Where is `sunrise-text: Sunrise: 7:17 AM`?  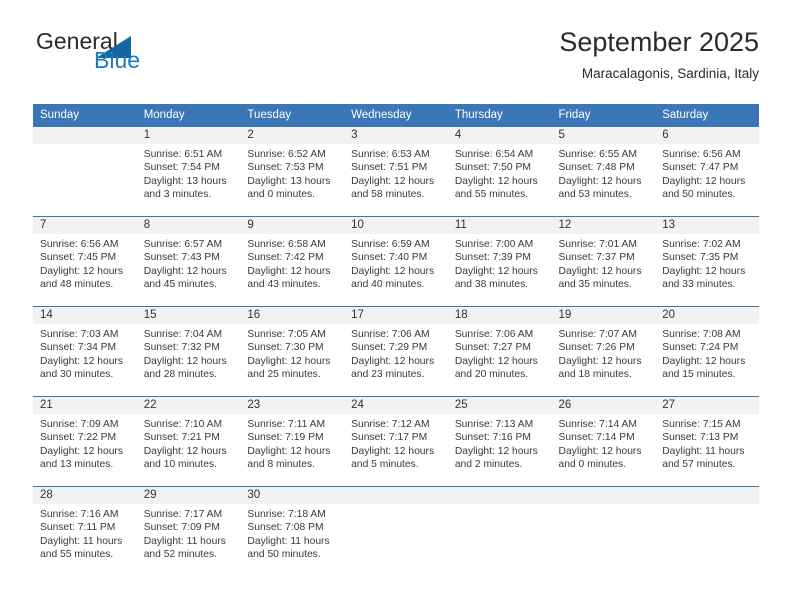
sunrise-text: Sunrise: 7:17 AM is located at coordinates (183, 514).